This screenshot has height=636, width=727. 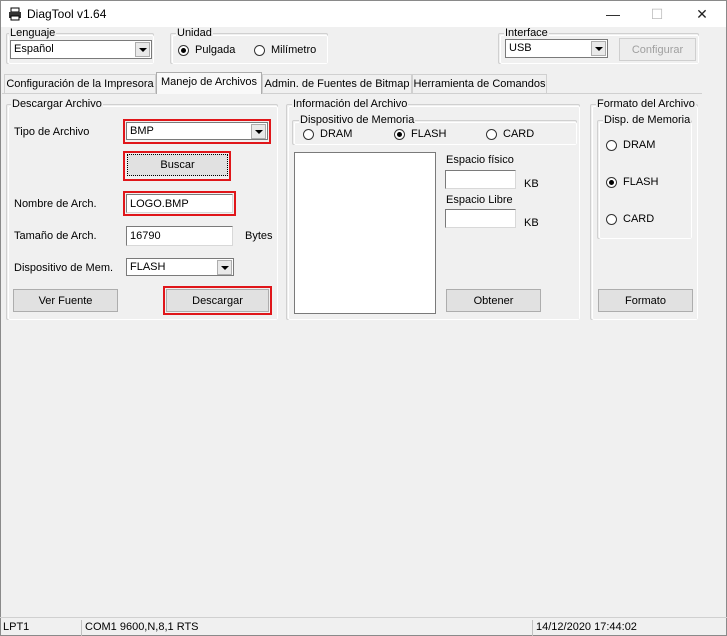 What do you see at coordinates (613, 14) in the screenshot?
I see `minimize-button: —` at bounding box center [613, 14].